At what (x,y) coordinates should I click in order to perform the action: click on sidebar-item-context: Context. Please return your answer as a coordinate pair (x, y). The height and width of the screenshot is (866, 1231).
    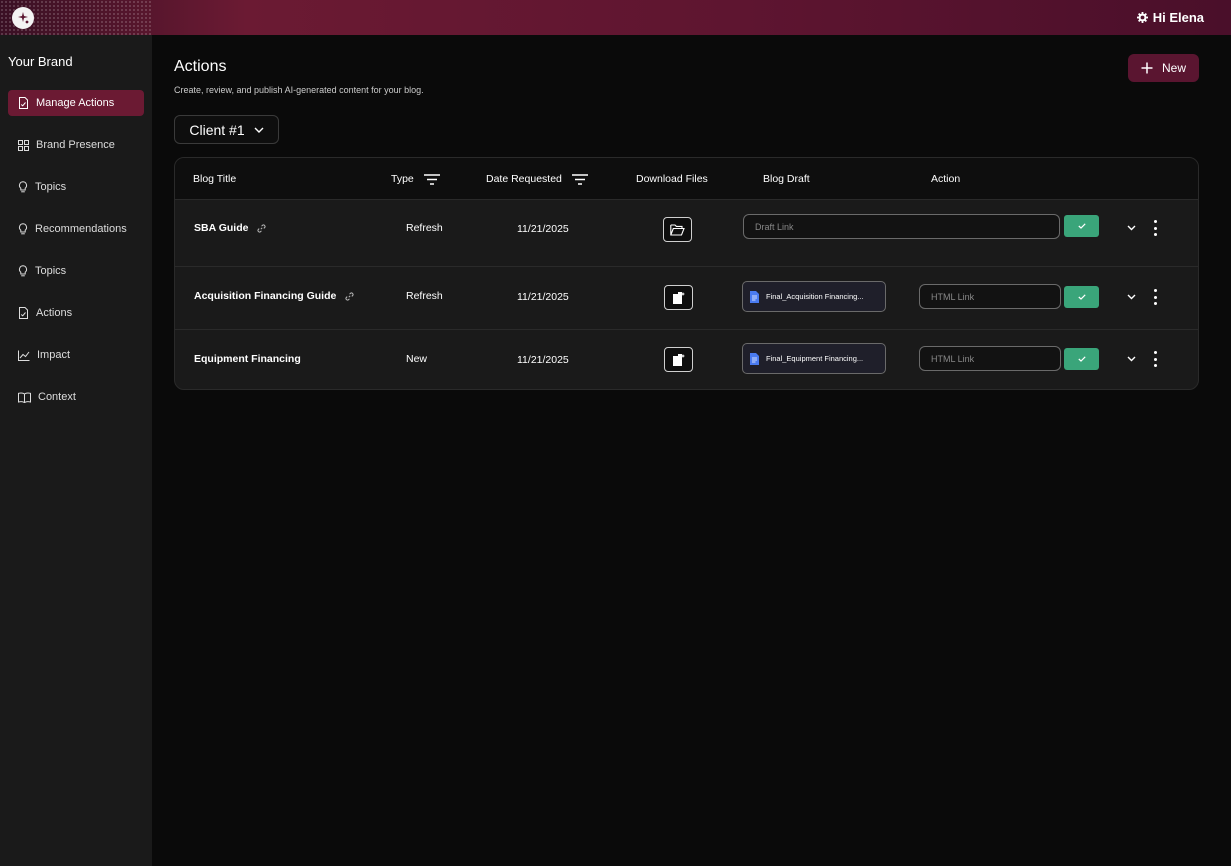
    Looking at the image, I should click on (76, 397).